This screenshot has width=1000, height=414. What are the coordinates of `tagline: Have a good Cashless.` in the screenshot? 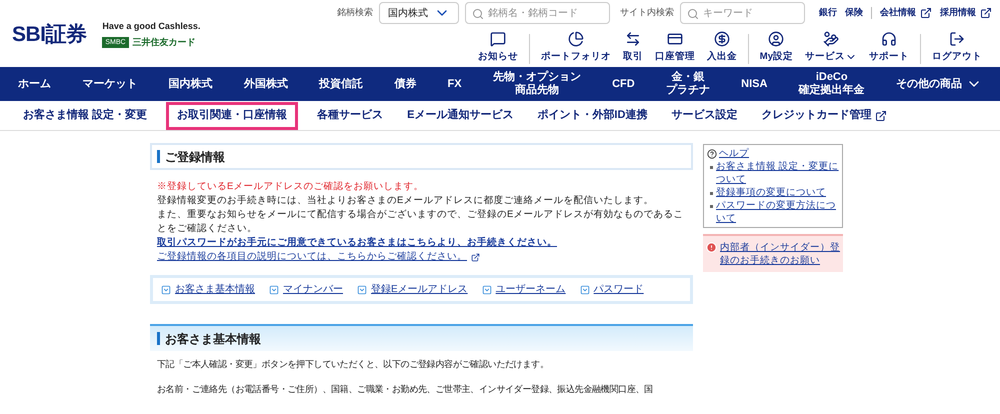 It's located at (151, 26).